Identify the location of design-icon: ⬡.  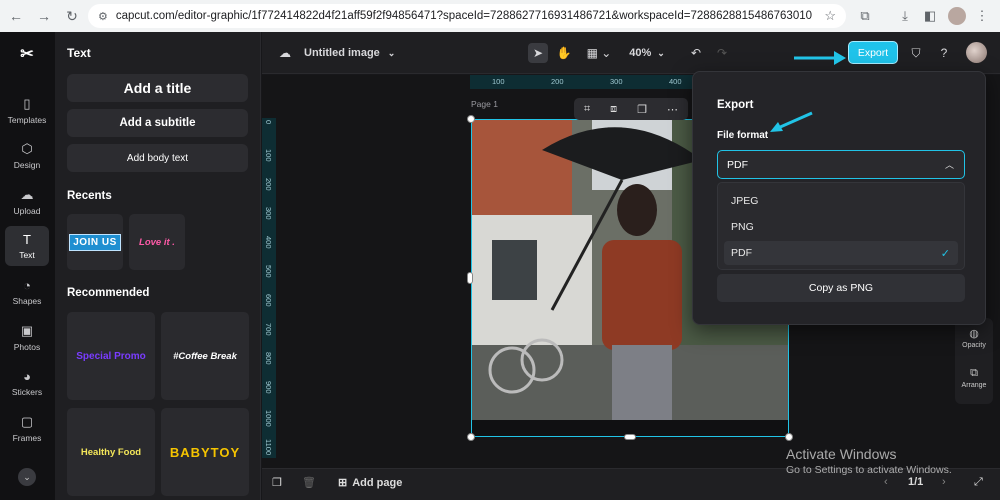
(27, 148).